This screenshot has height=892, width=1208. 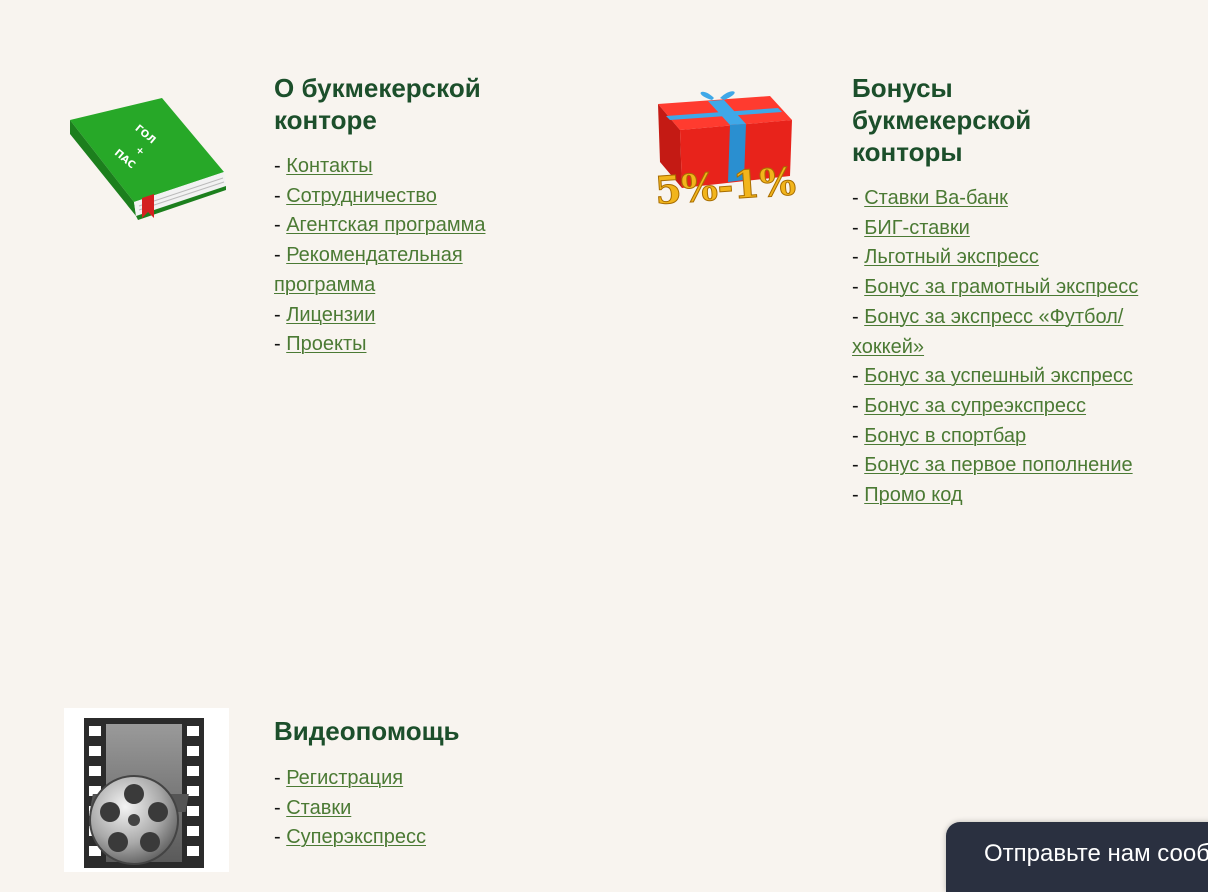 I want to click on link-referral-program: Рекомендательная программа, so click(x=368, y=270).